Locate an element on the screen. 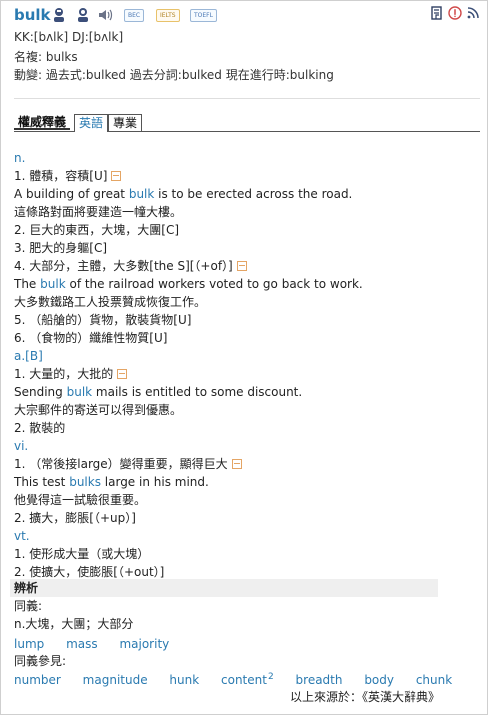 This screenshot has width=488, height=715. us-pronunciation-icon is located at coordinates (83, 15).